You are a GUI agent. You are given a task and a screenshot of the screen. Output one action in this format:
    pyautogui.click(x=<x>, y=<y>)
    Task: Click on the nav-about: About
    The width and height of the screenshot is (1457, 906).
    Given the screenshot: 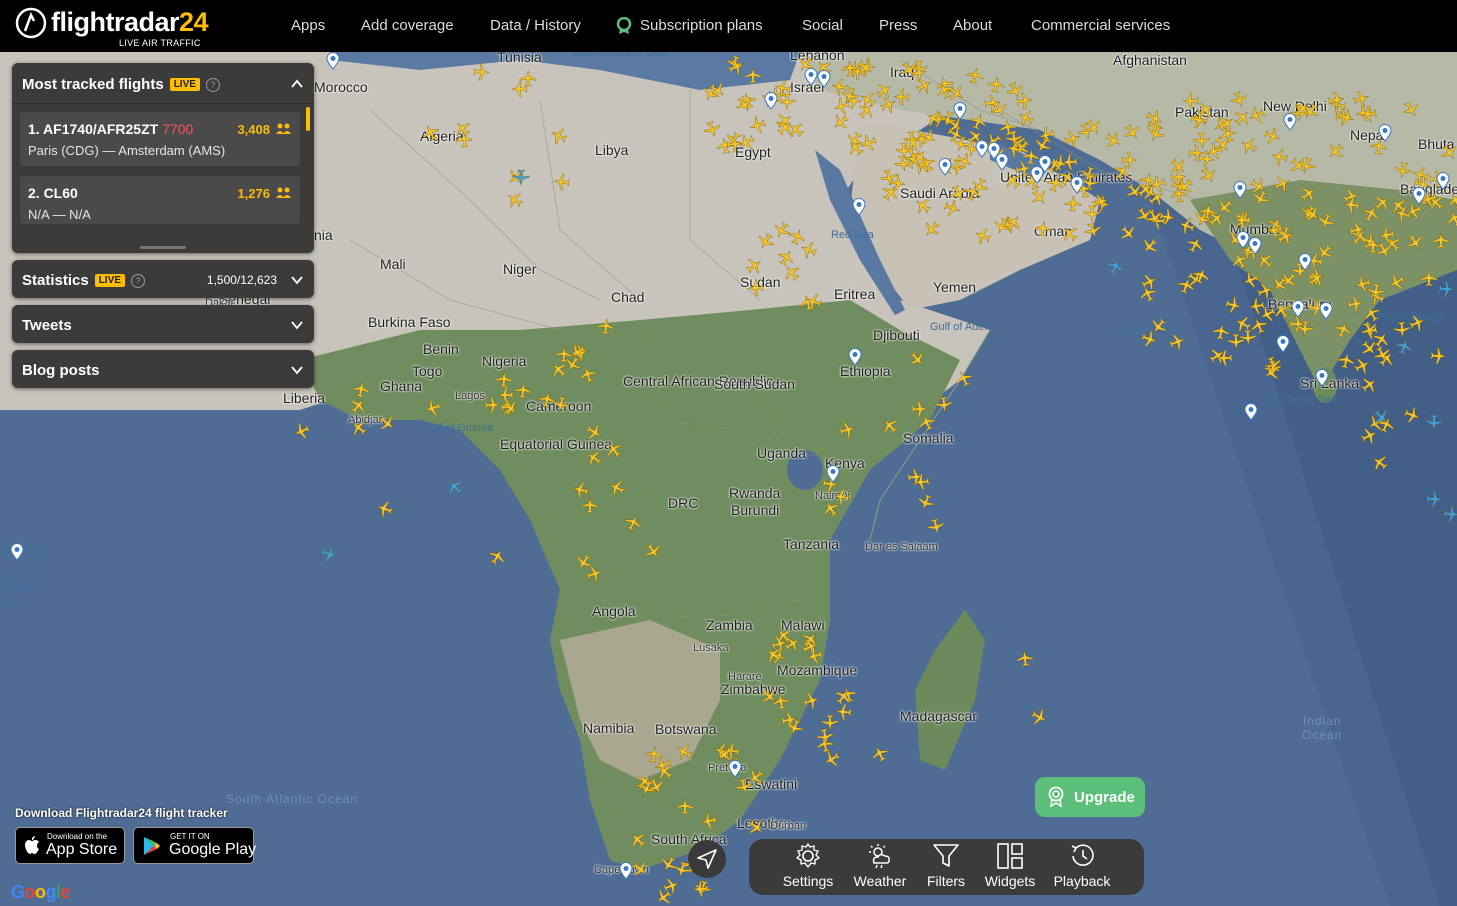 What is the action you would take?
    pyautogui.click(x=972, y=25)
    